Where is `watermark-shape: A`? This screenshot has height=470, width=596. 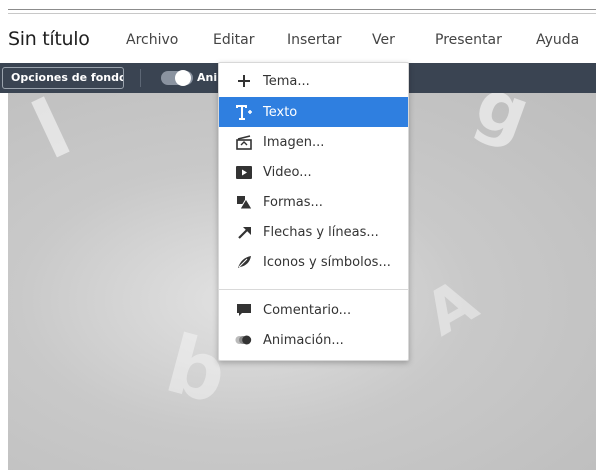 watermark-shape: A is located at coordinates (451, 308).